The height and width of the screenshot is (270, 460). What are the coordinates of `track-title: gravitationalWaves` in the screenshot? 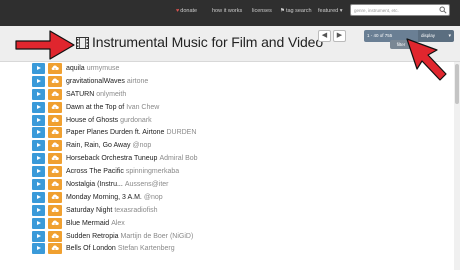 It's located at (95, 81).